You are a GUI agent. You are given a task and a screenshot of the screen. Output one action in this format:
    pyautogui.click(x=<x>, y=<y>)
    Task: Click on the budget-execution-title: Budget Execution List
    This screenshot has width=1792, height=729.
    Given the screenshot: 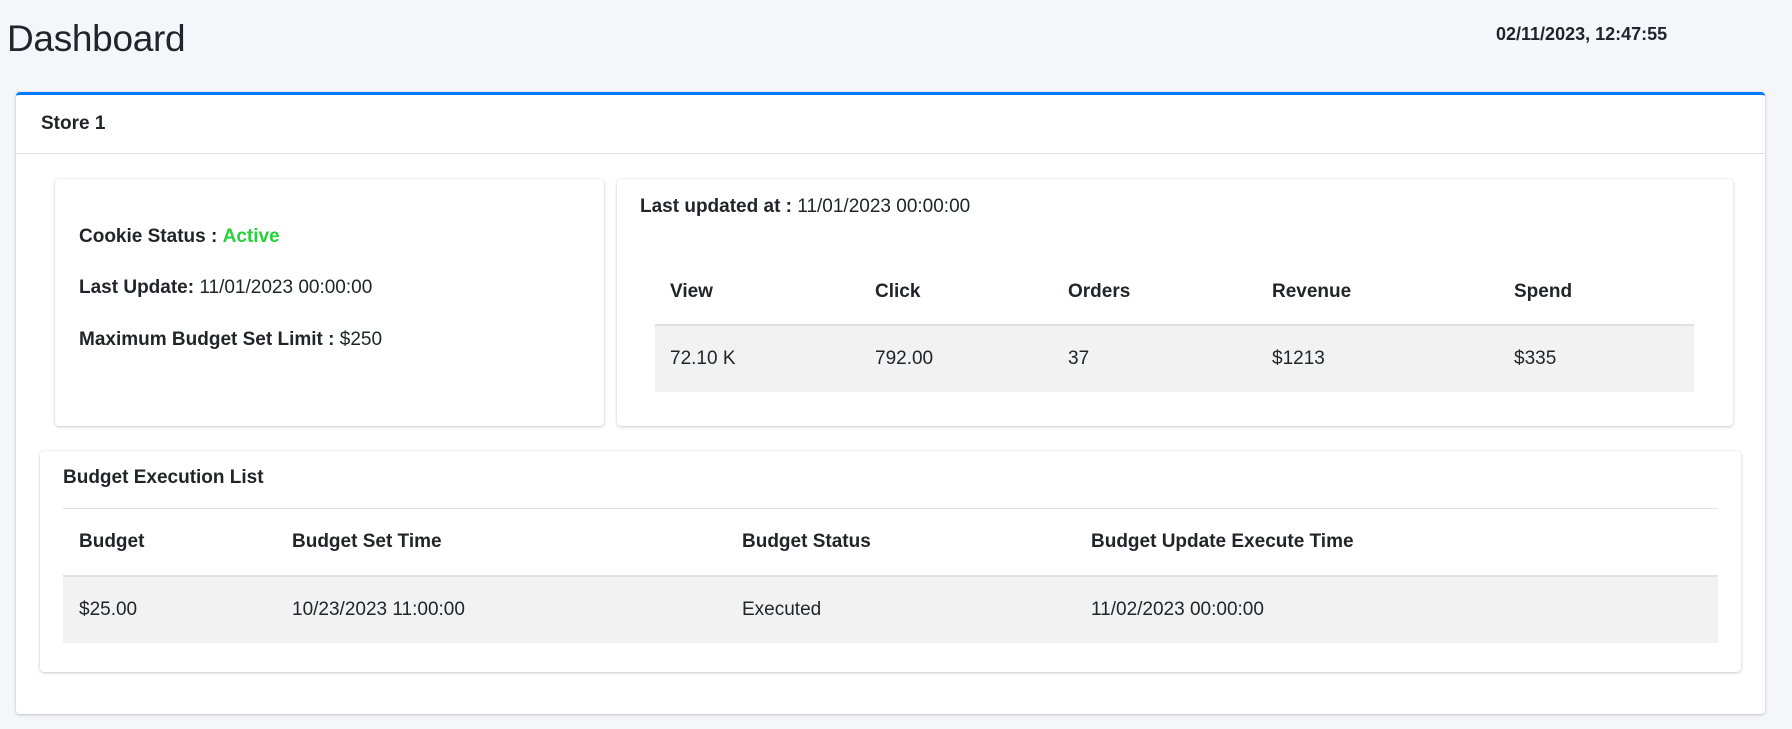 What is the action you would take?
    pyautogui.click(x=163, y=477)
    